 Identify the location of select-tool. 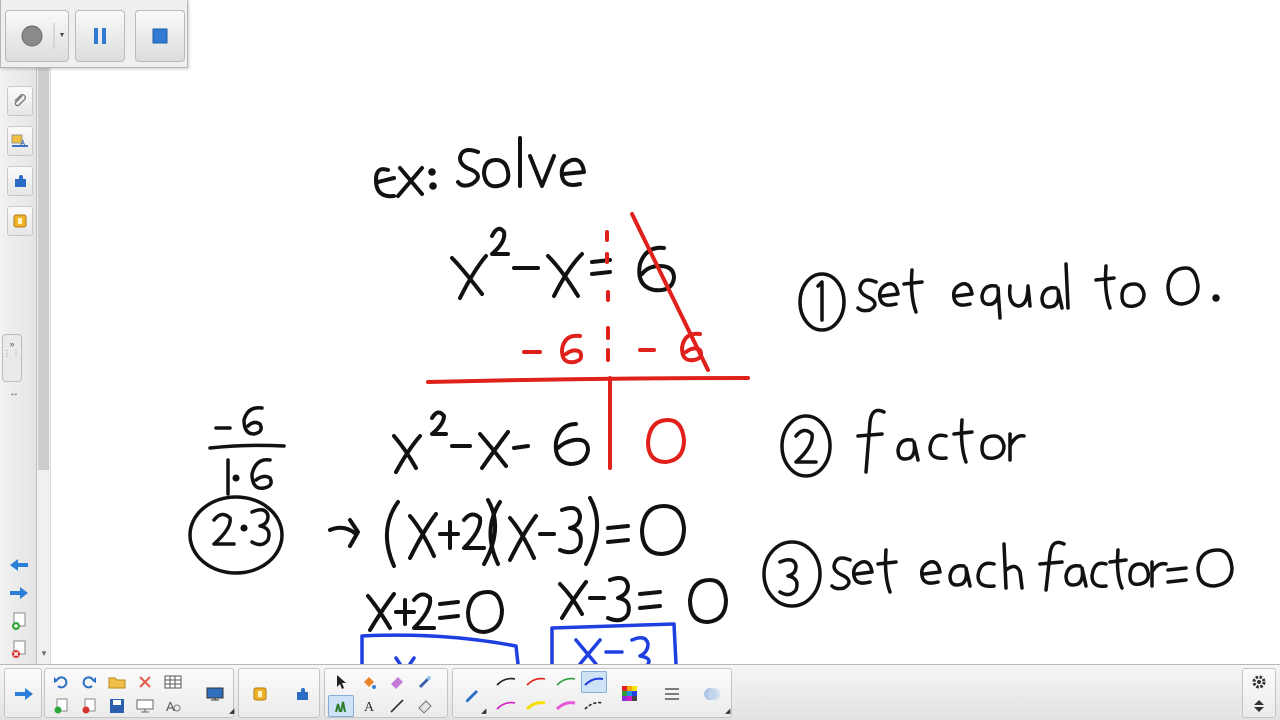
(341, 682).